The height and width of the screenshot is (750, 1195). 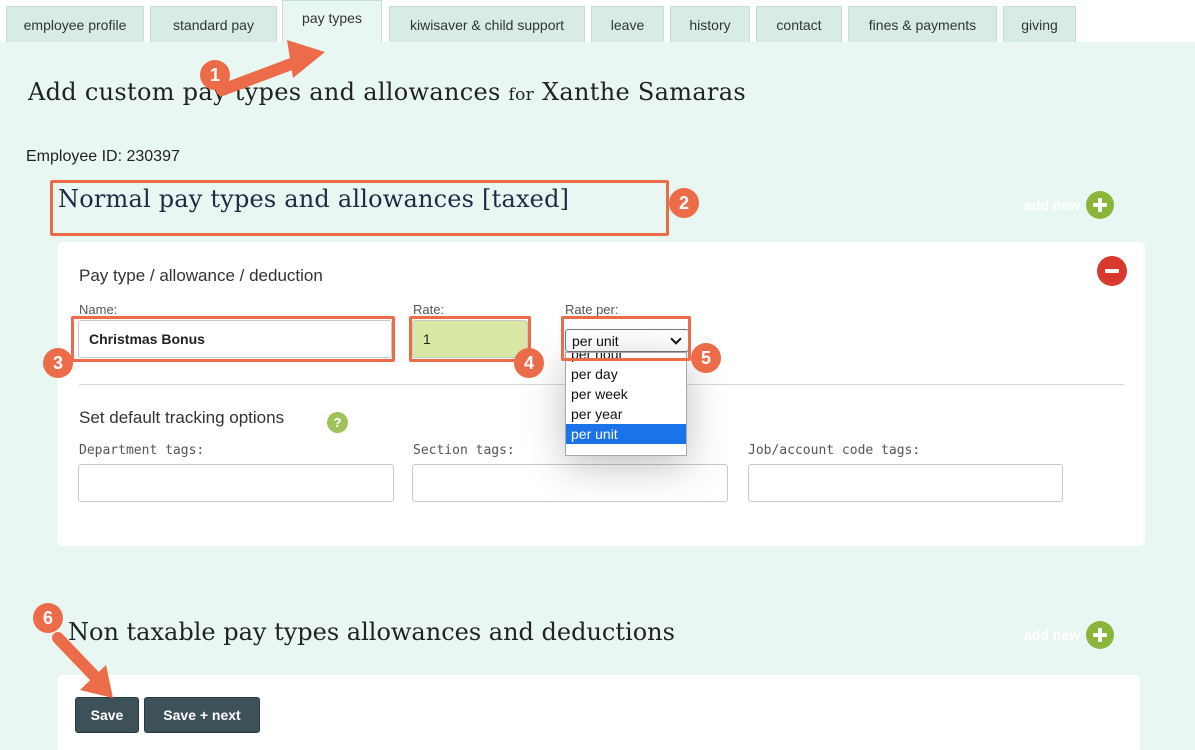 I want to click on annotation-highlight-rate-field, so click(x=470, y=339).